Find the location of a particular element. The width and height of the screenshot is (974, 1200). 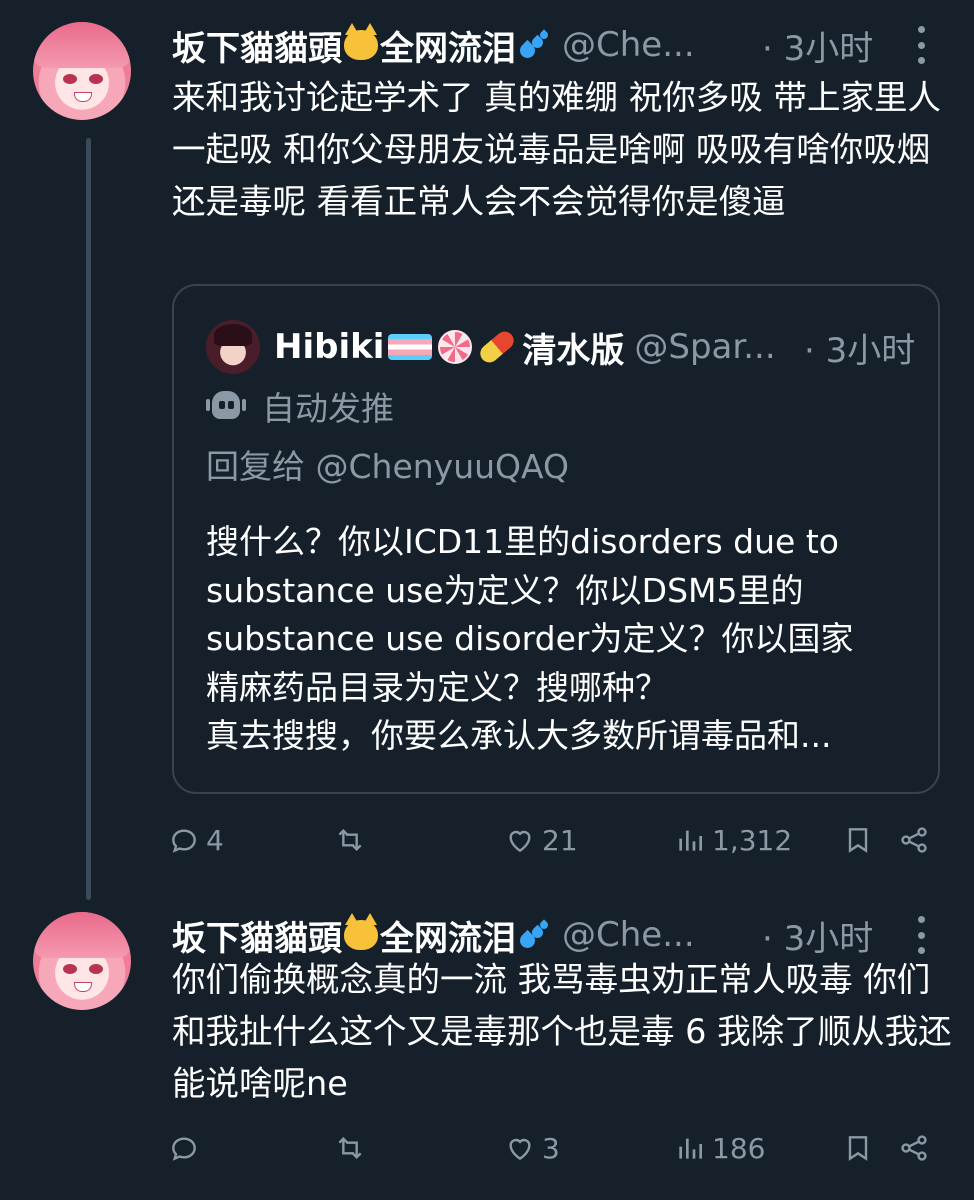

quoted-tweet-header: Hibiki 清水版 @Spar... · 3小时 is located at coordinates (561, 347).